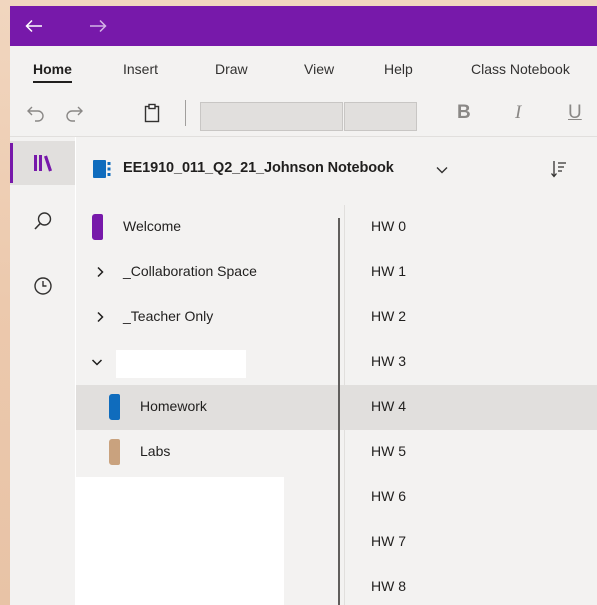 The image size is (597, 605). I want to click on search-icon, so click(42, 221).